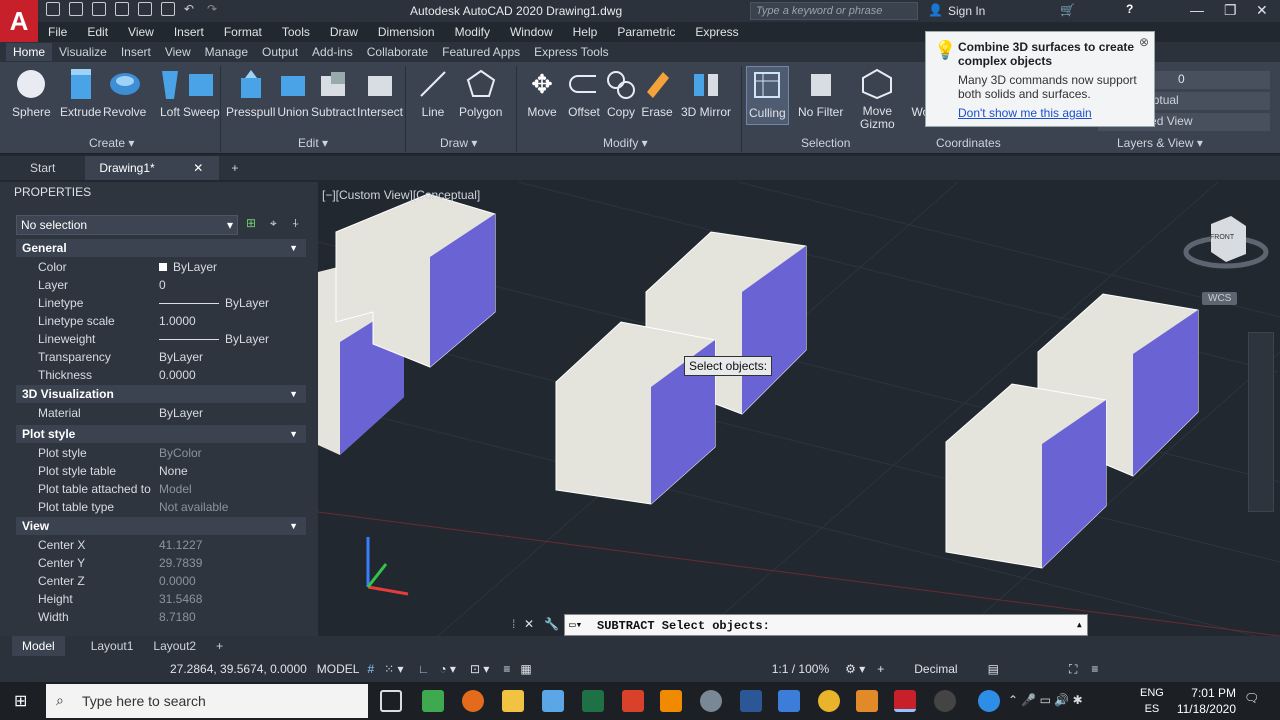 The width and height of the screenshot is (1280, 720). What do you see at coordinates (657, 92) in the screenshot?
I see `erase-button: Erase` at bounding box center [657, 92].